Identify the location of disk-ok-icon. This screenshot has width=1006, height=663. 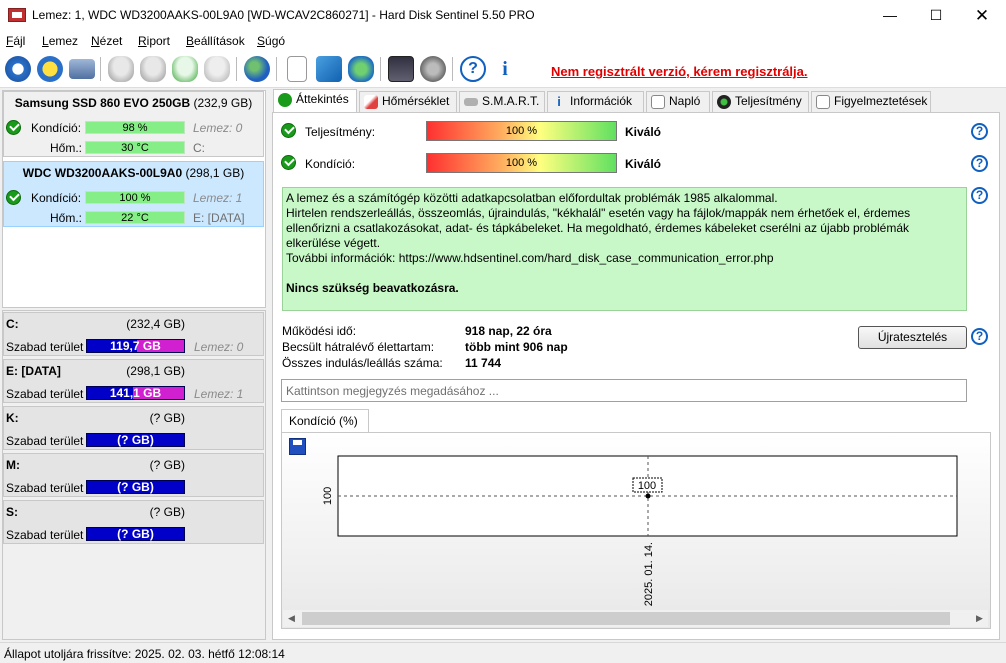
(185, 69).